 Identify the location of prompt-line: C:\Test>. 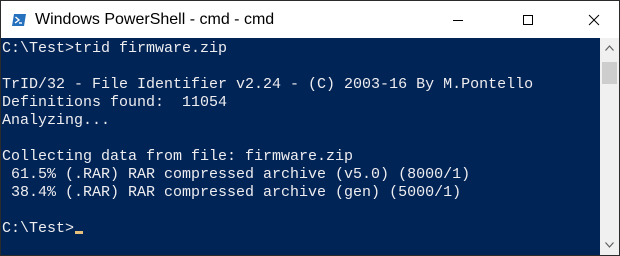
(43, 229).